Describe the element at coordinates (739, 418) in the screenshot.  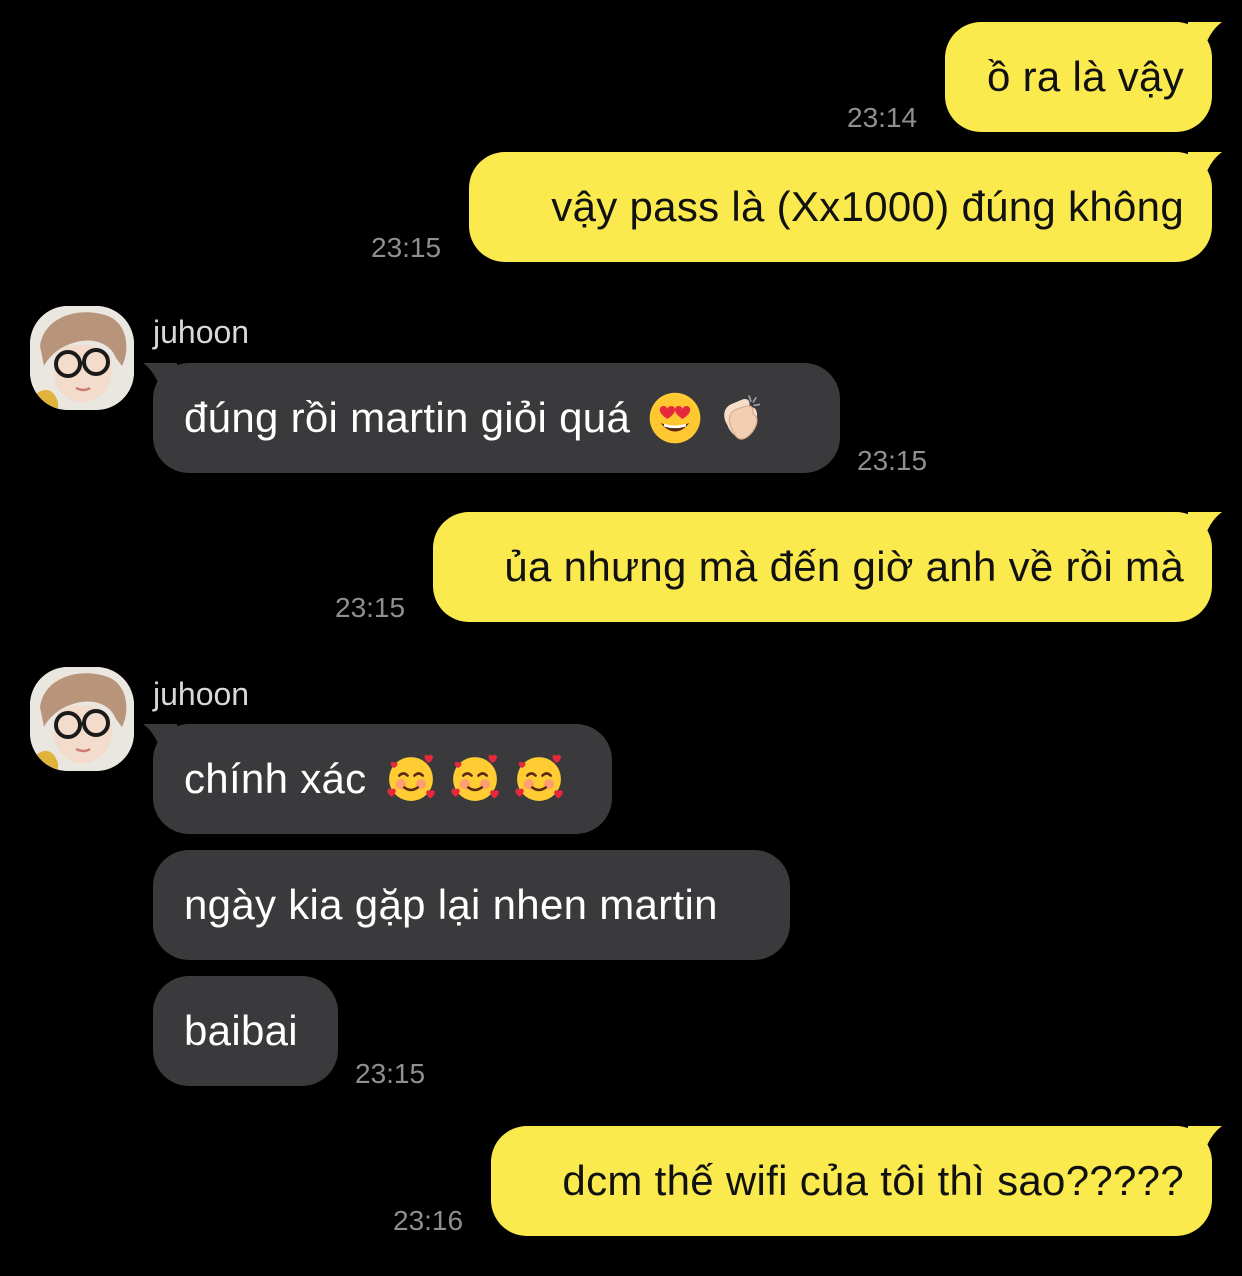
I see `clapping-hands-emoji` at that location.